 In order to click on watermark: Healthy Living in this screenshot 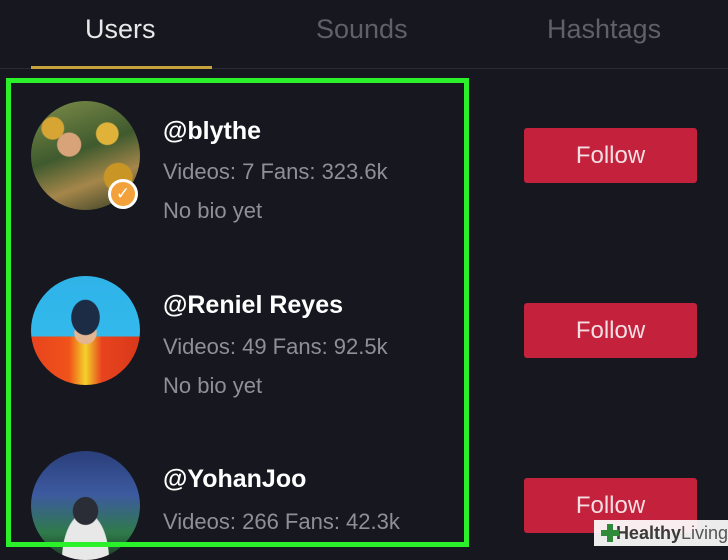, I will do `click(661, 533)`.